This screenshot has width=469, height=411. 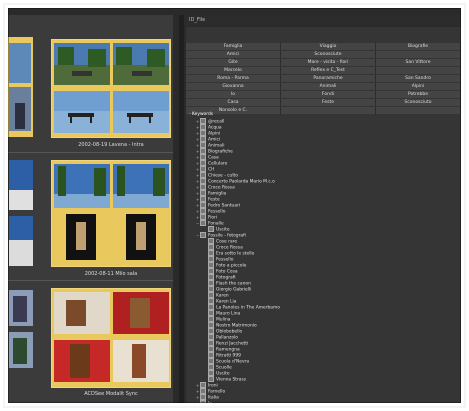 I want to click on tree-root-label: Keywords, so click(x=203, y=114).